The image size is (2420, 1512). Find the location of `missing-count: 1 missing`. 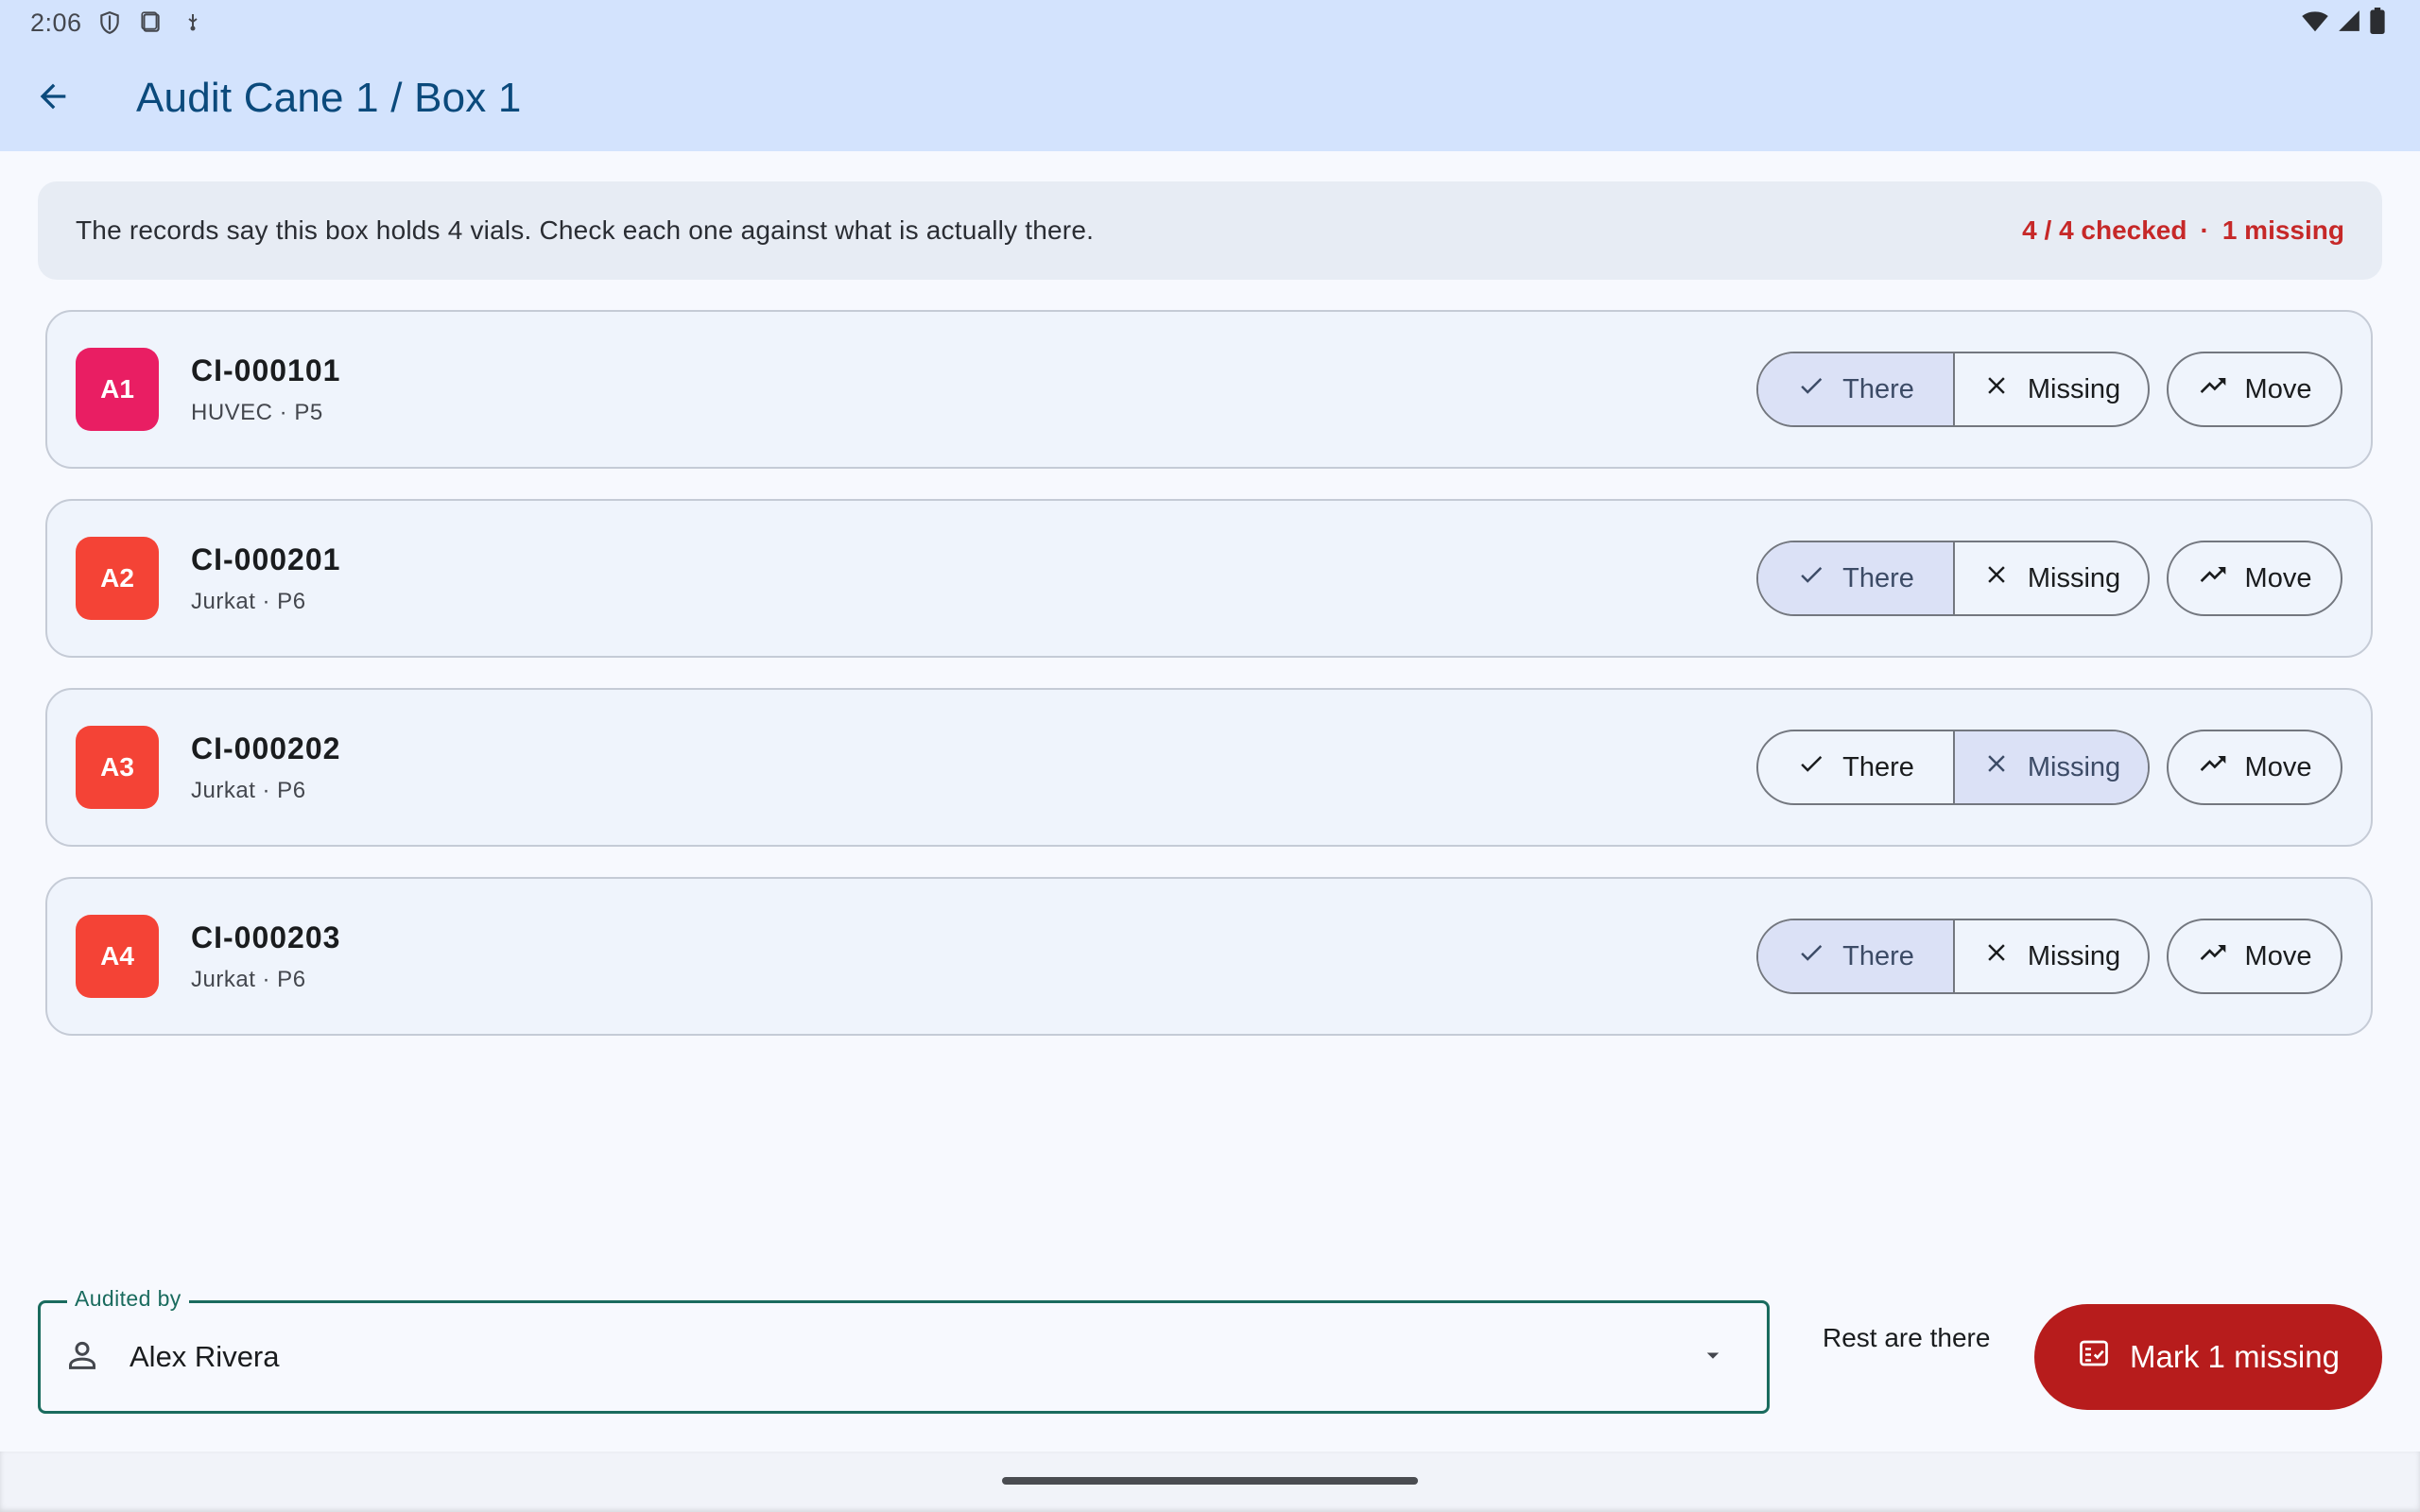

missing-count: 1 missing is located at coordinates (2282, 230).